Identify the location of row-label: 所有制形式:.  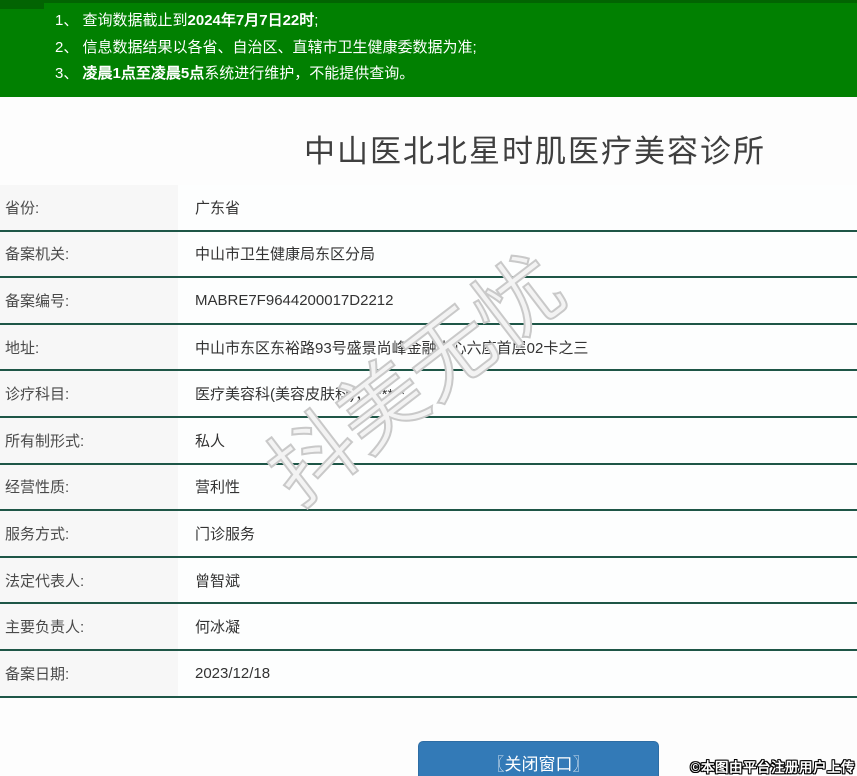
(89, 440).